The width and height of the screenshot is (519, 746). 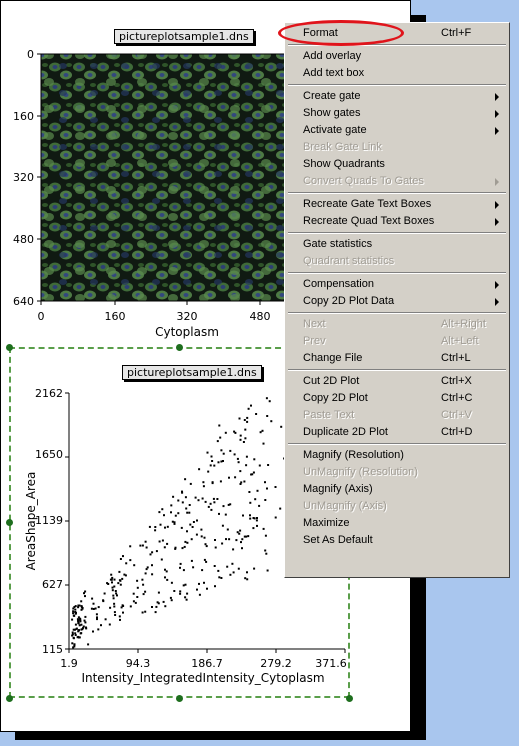 I want to click on menu-item-magnify-resolution: Magnify (Resolution), so click(x=397, y=455).